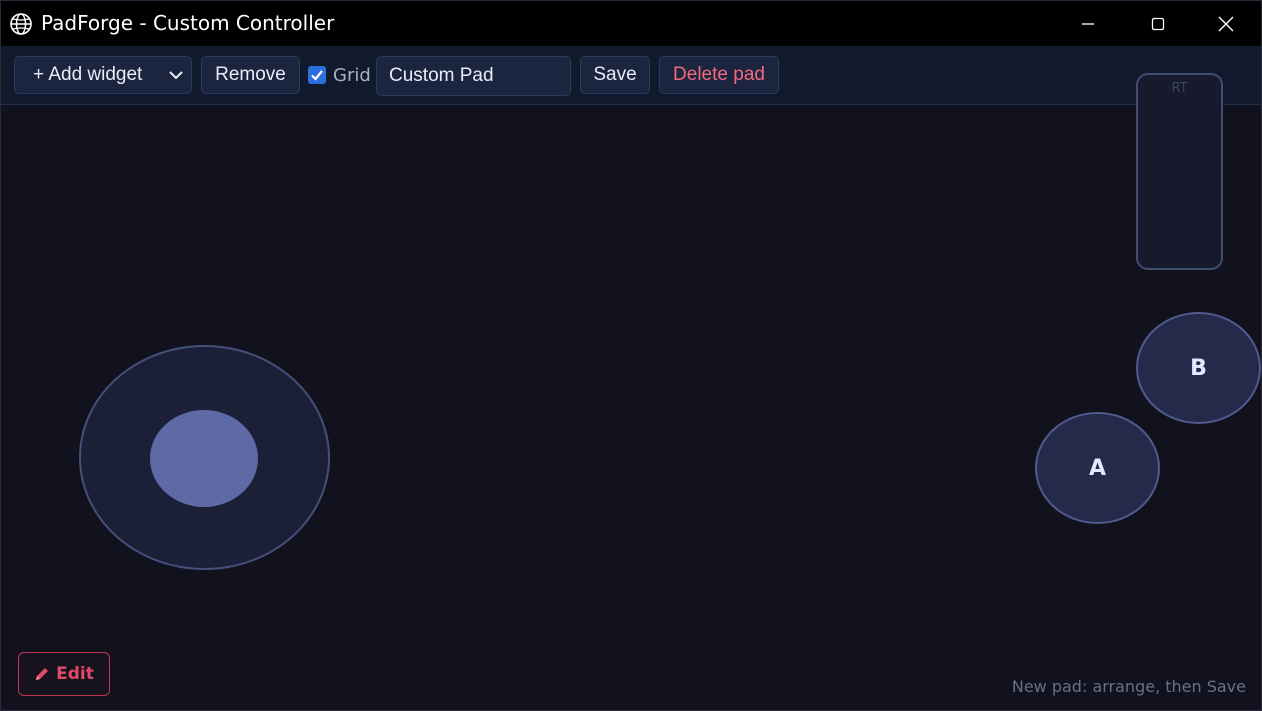 Image resolution: width=1262 pixels, height=711 pixels. I want to click on add-widget-dropdown: + Add widget, so click(103, 75).